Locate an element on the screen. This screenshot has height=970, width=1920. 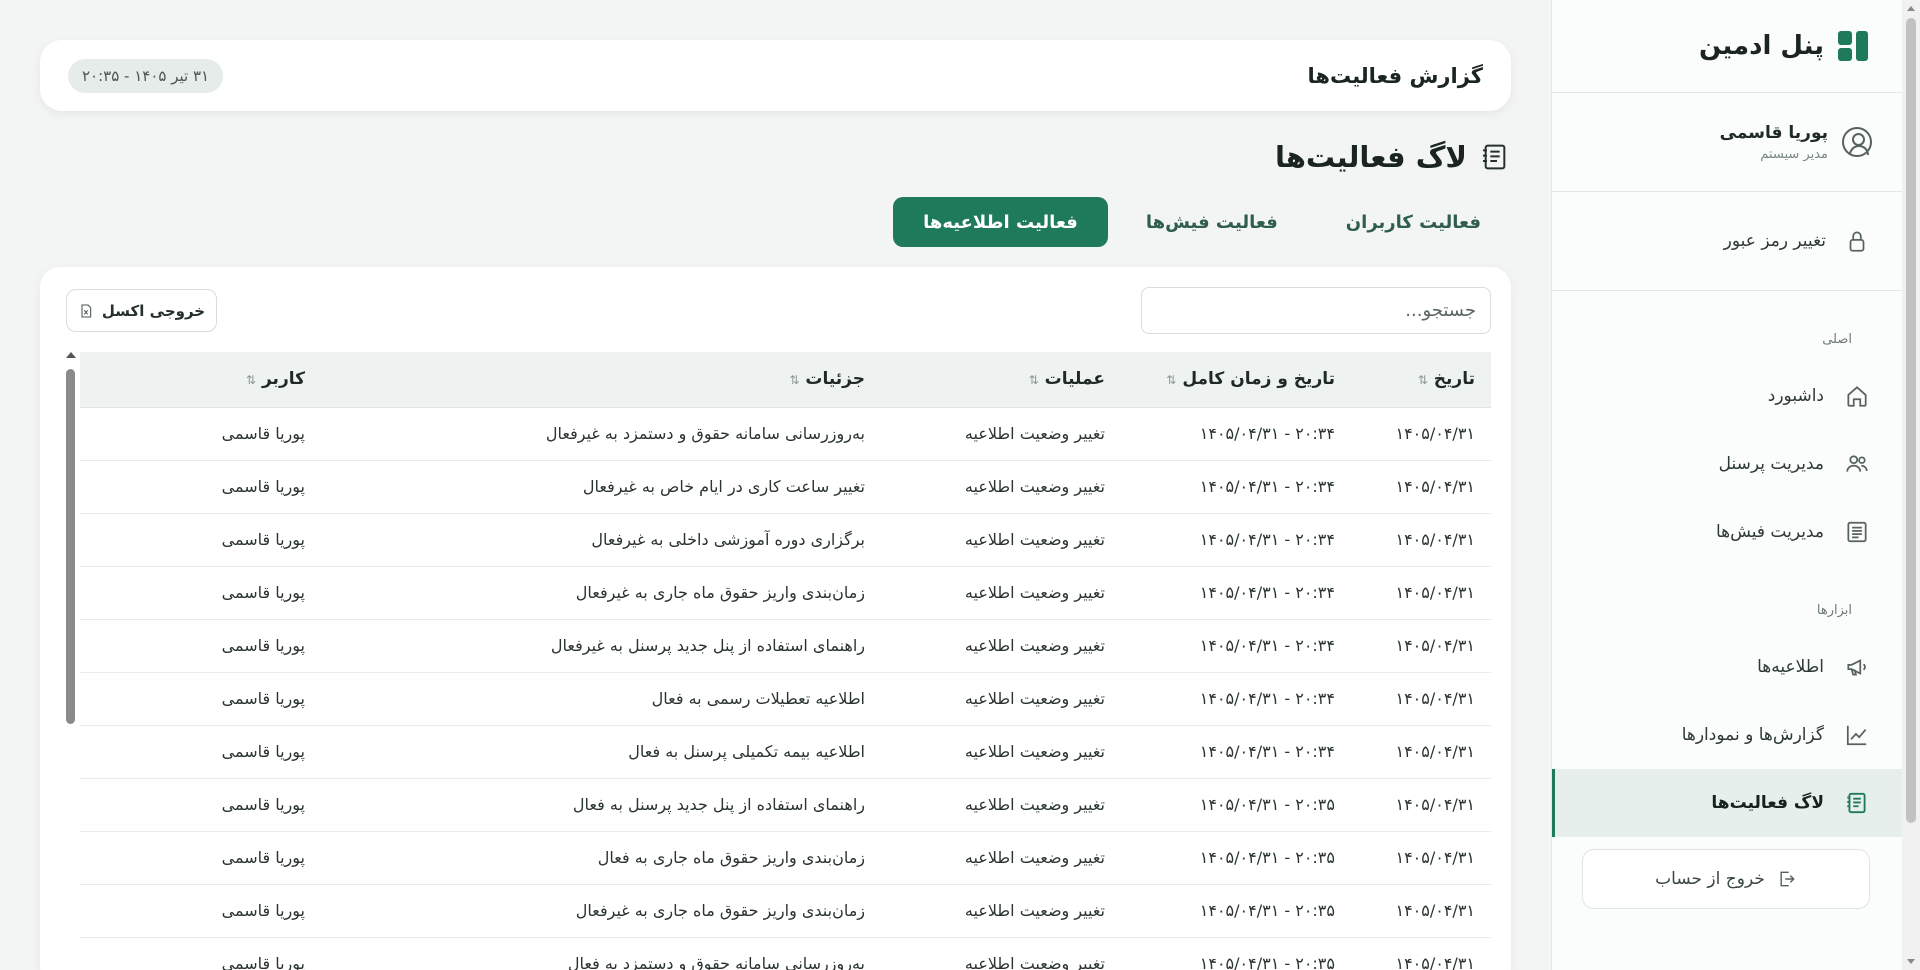
section-heading-text: لاگ فعالیت‌ها is located at coordinates (1370, 157).